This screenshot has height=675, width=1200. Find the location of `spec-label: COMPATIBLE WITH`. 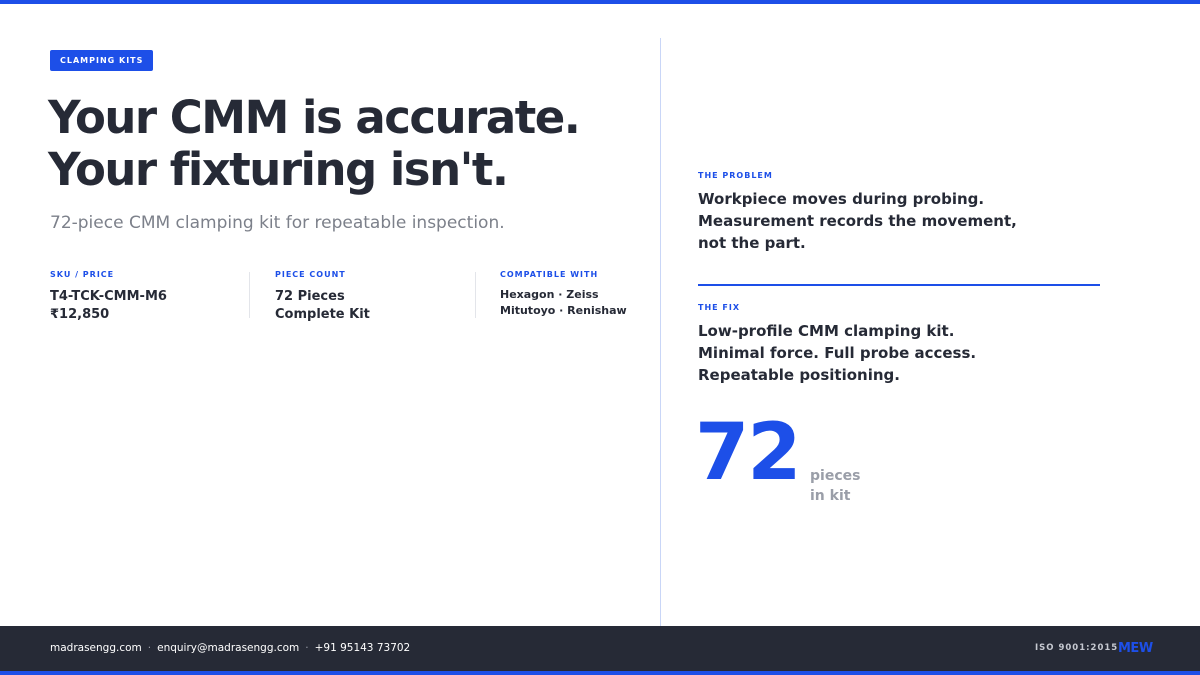

spec-label: COMPATIBLE WITH is located at coordinates (549, 274).